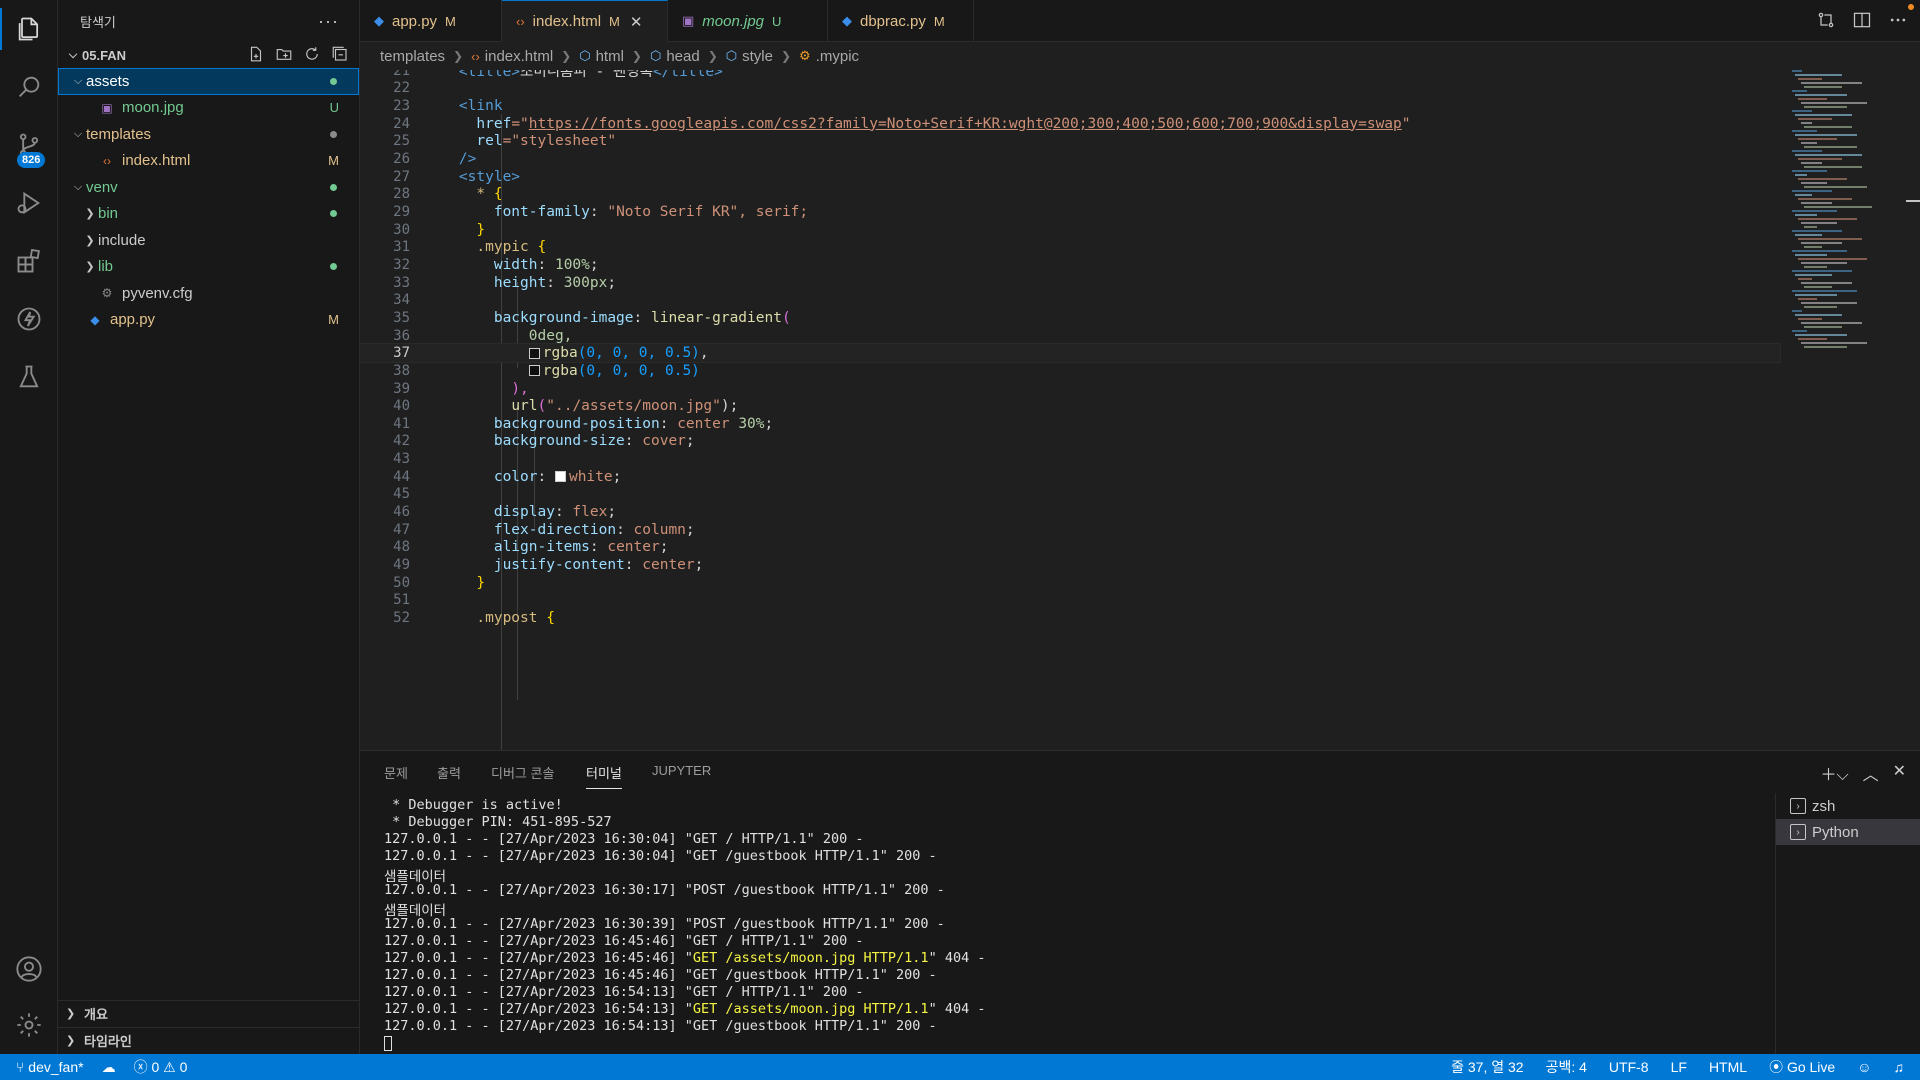  Describe the element at coordinates (1846, 220) in the screenshot. I see `minimap` at that location.